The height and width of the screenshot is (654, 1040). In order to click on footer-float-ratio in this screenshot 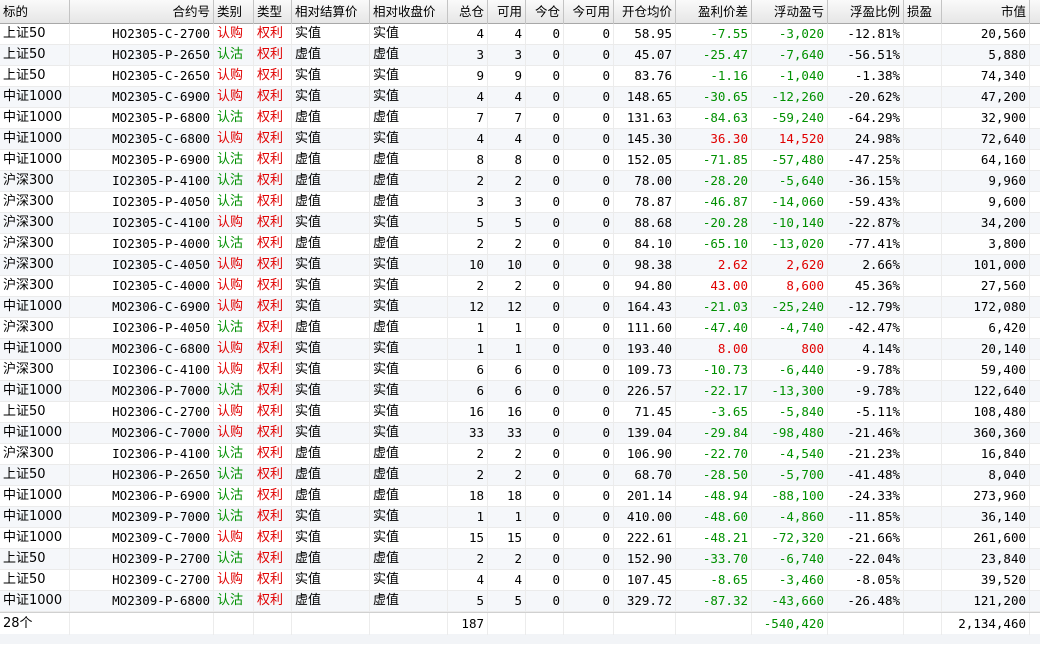, I will do `click(866, 624)`.